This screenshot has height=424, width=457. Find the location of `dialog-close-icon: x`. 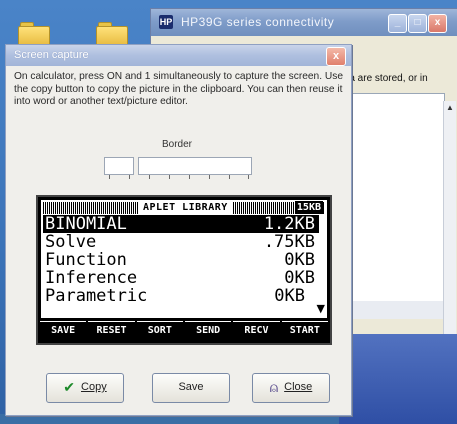

dialog-close-icon: x is located at coordinates (336, 56).